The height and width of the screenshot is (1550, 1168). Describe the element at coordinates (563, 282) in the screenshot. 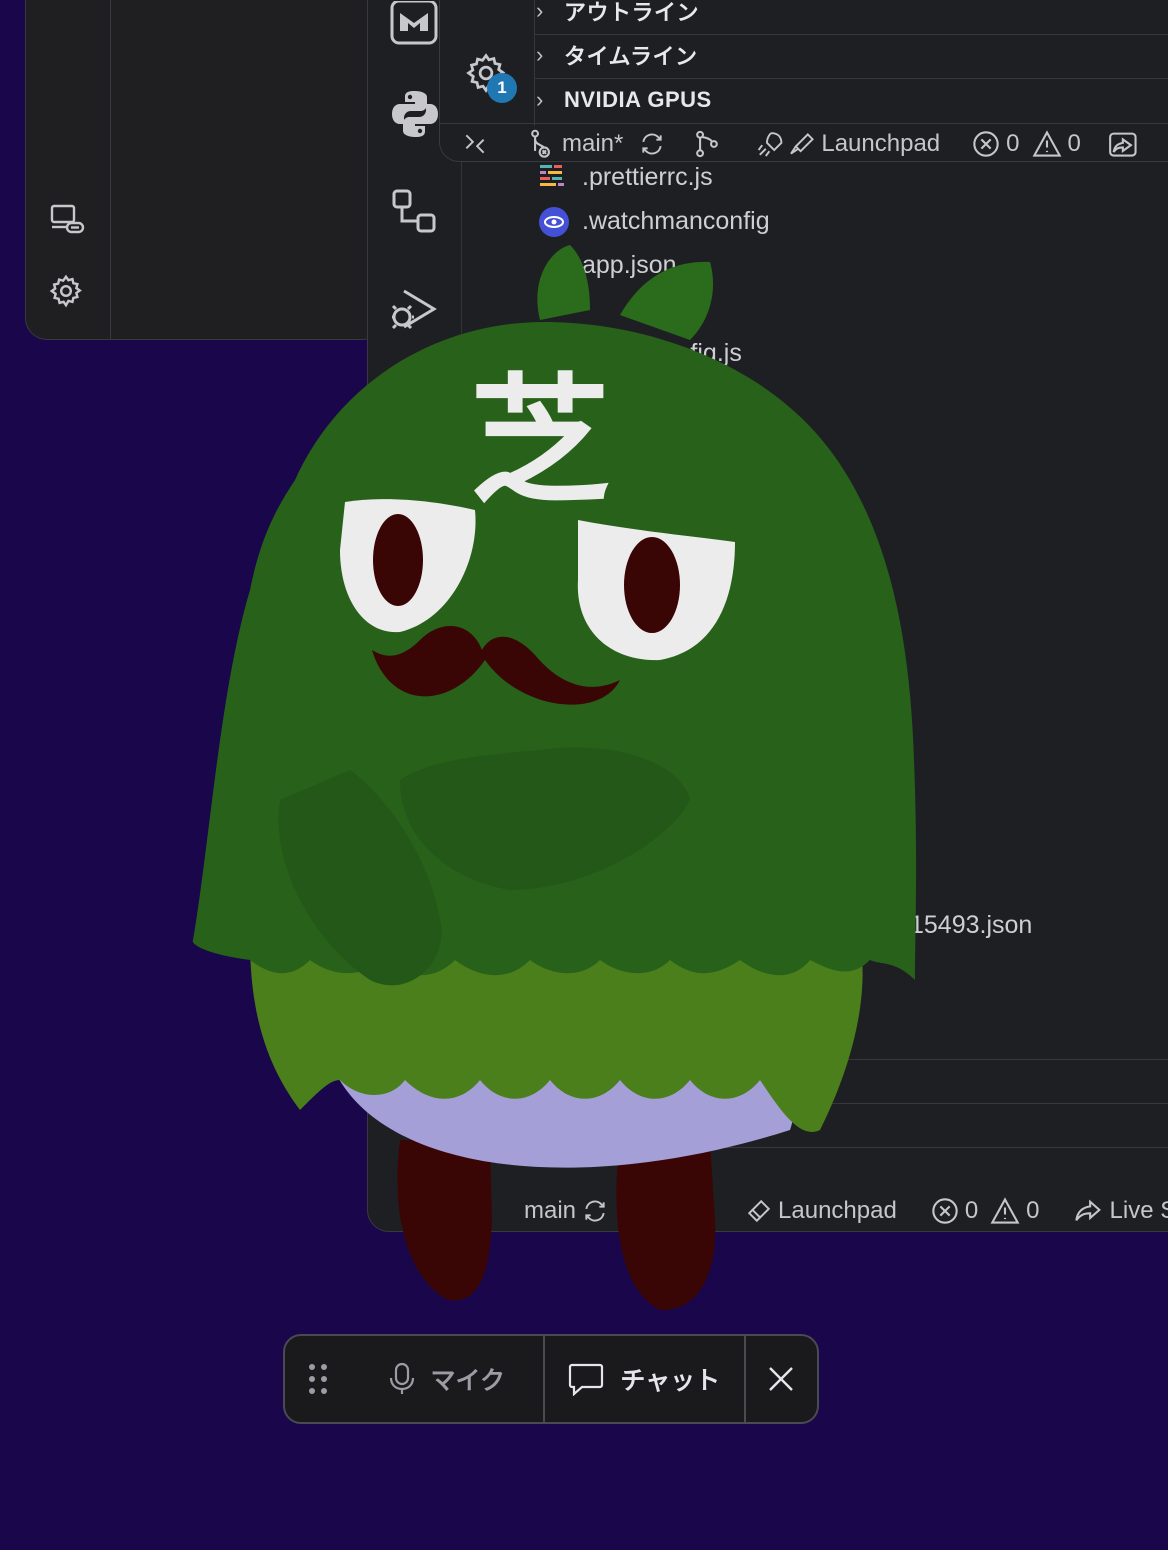

I see `mascot-sprout` at that location.